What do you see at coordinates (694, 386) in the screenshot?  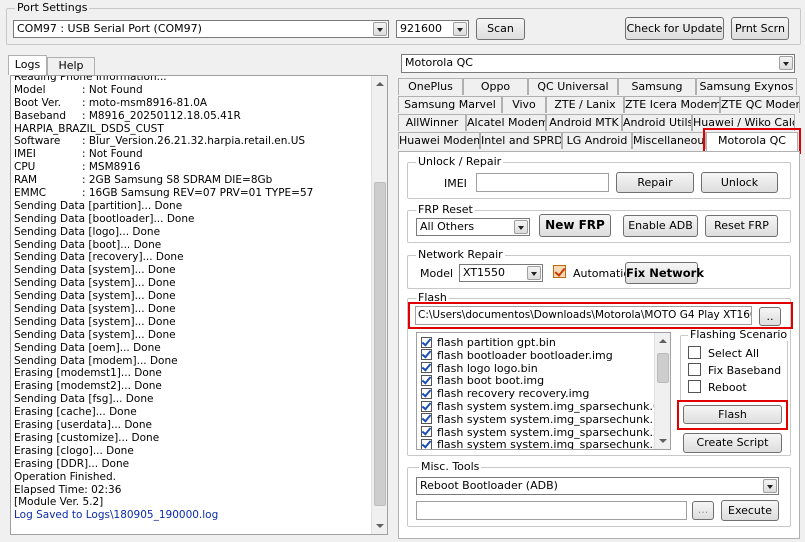 I see `reboot-checkbox` at bounding box center [694, 386].